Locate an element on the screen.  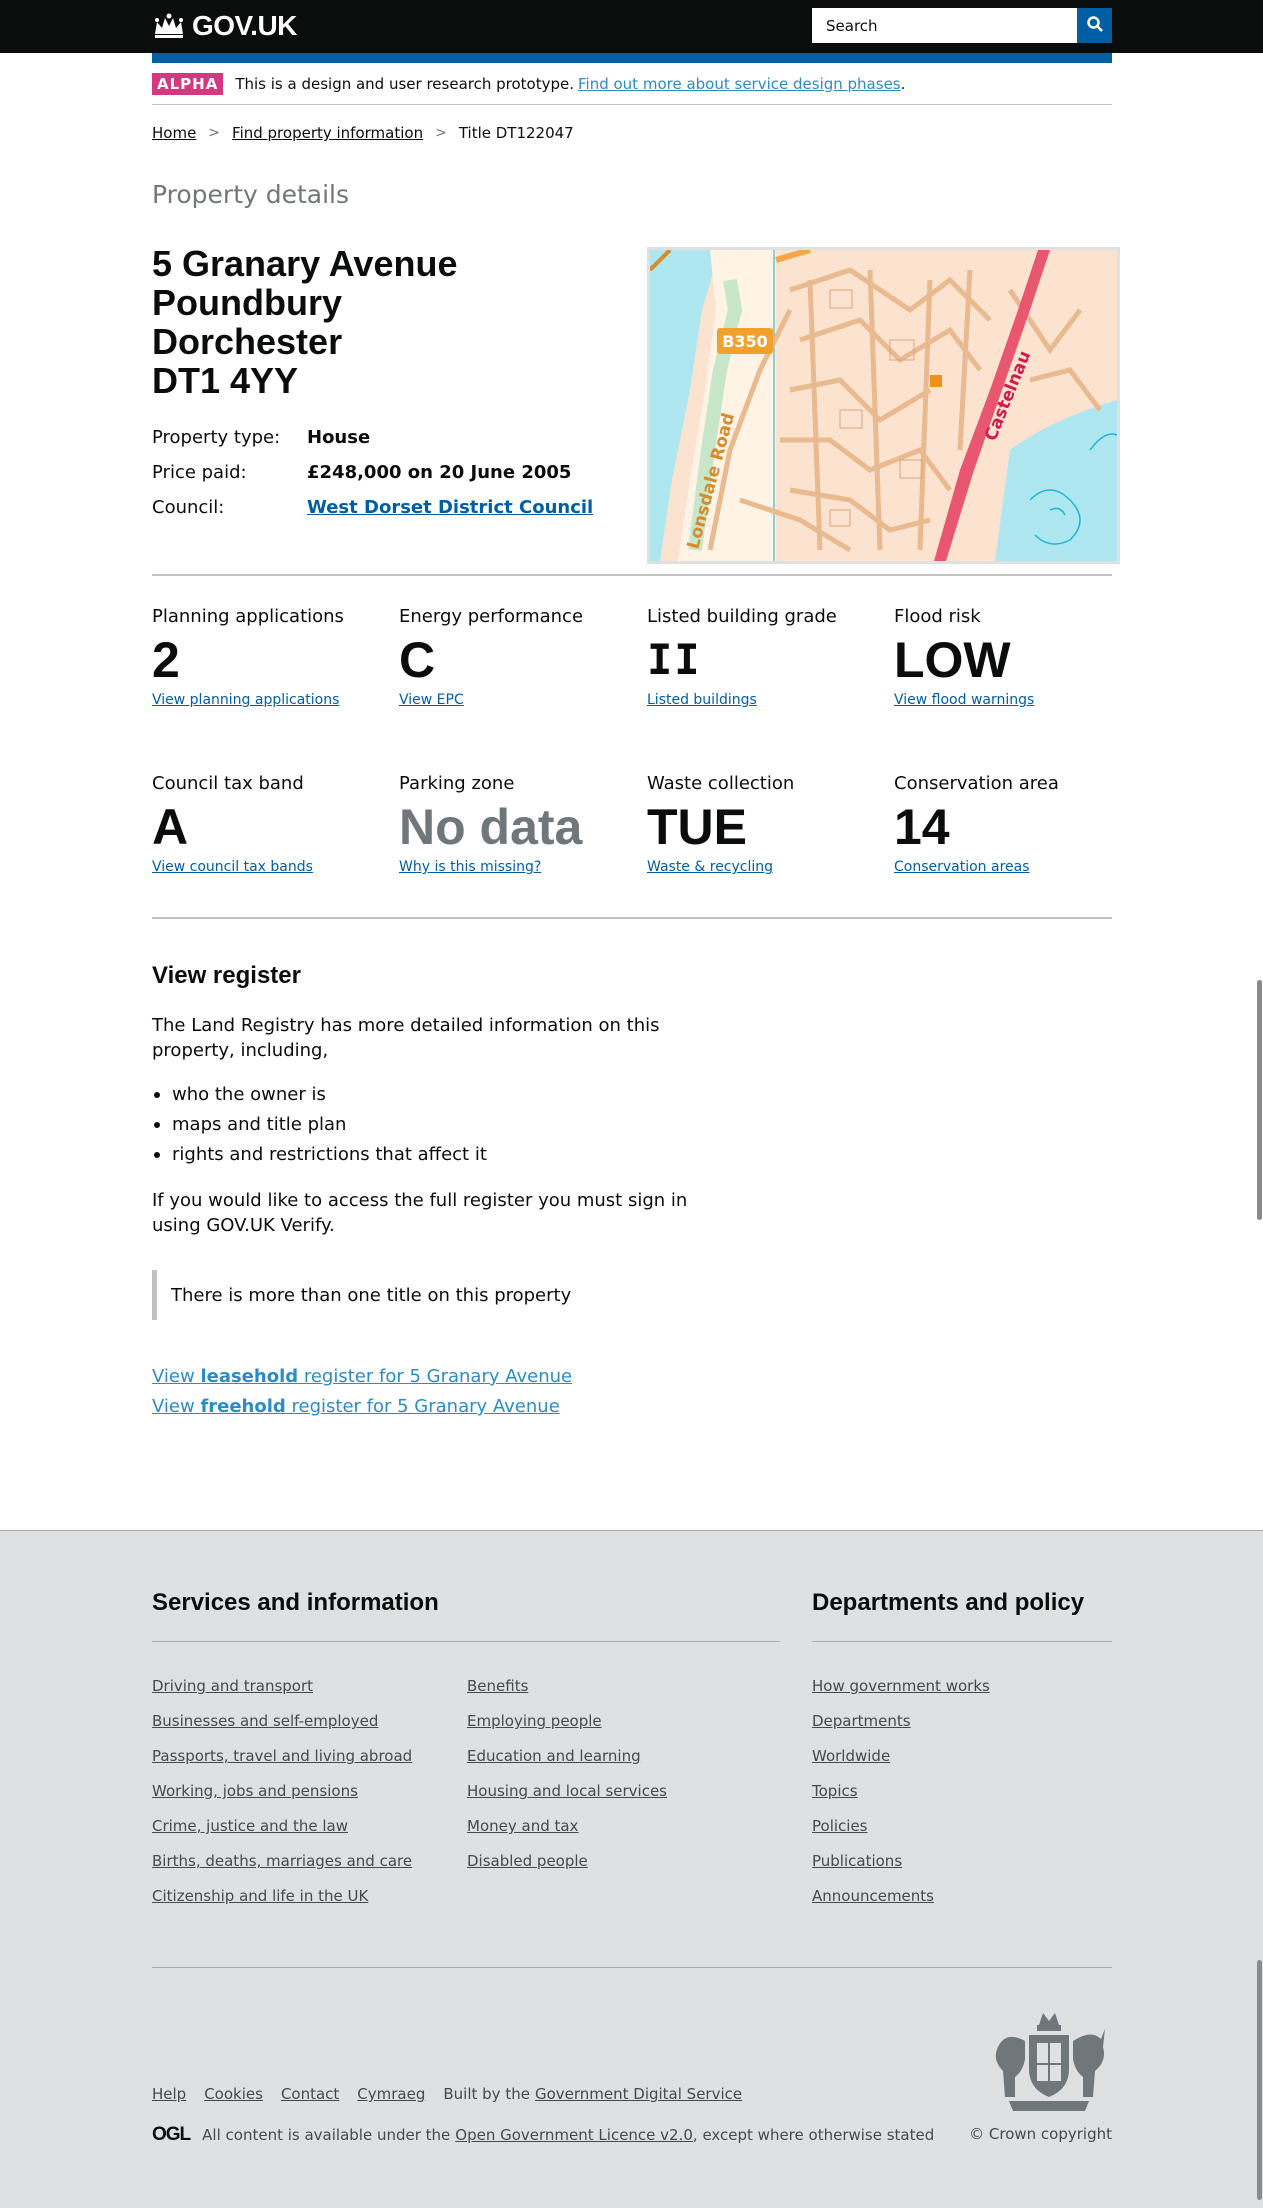
search-icon is located at coordinates (1094, 24).